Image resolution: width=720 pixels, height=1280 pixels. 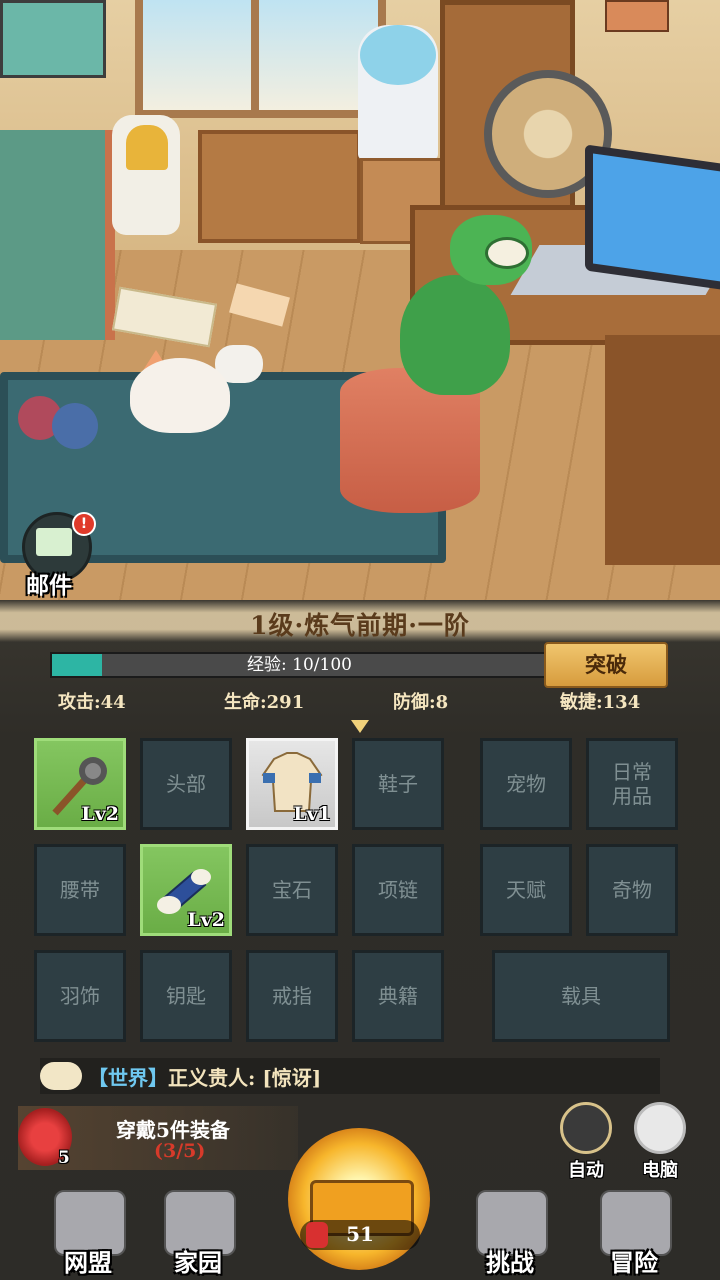 I want to click on slot-armor: Lv1, so click(x=292, y=784).